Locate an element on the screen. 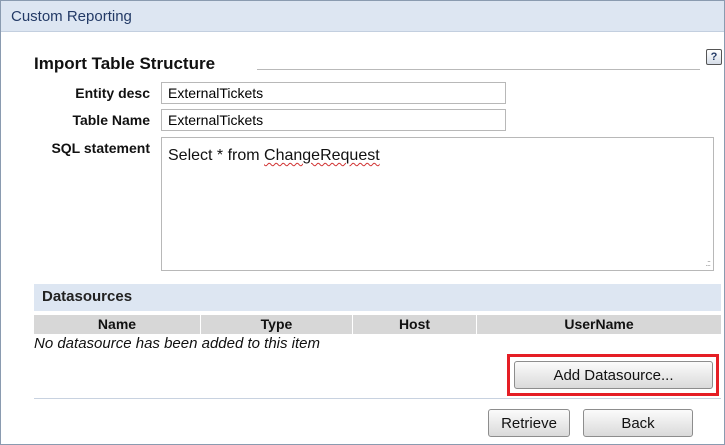 This screenshot has width=725, height=445. sql-statement-text: Select * from ChangeRequest is located at coordinates (274, 156).